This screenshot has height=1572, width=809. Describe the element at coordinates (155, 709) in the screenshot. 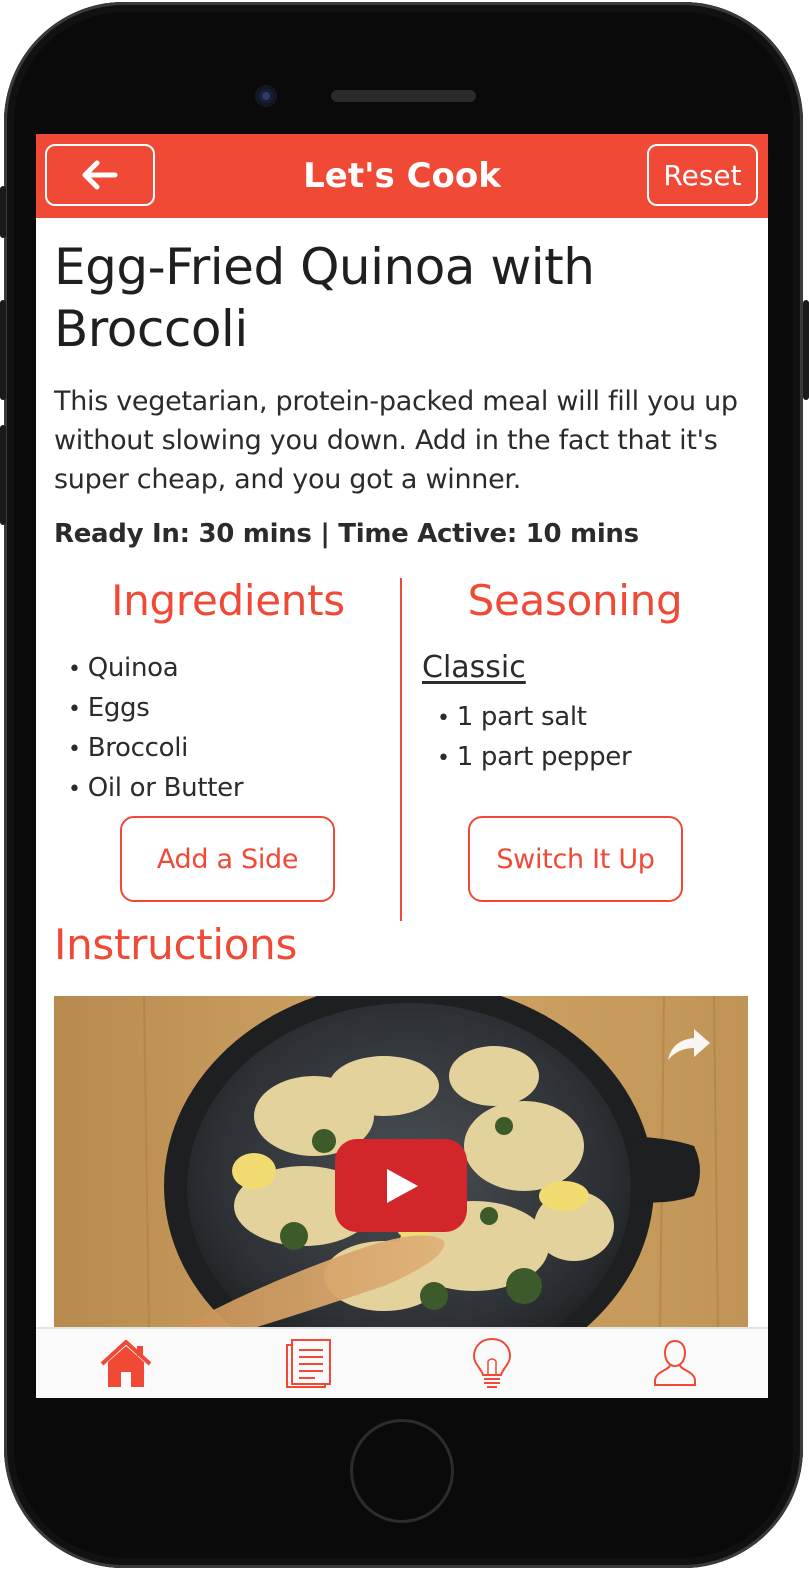

I see `list-item: Eggs` at that location.